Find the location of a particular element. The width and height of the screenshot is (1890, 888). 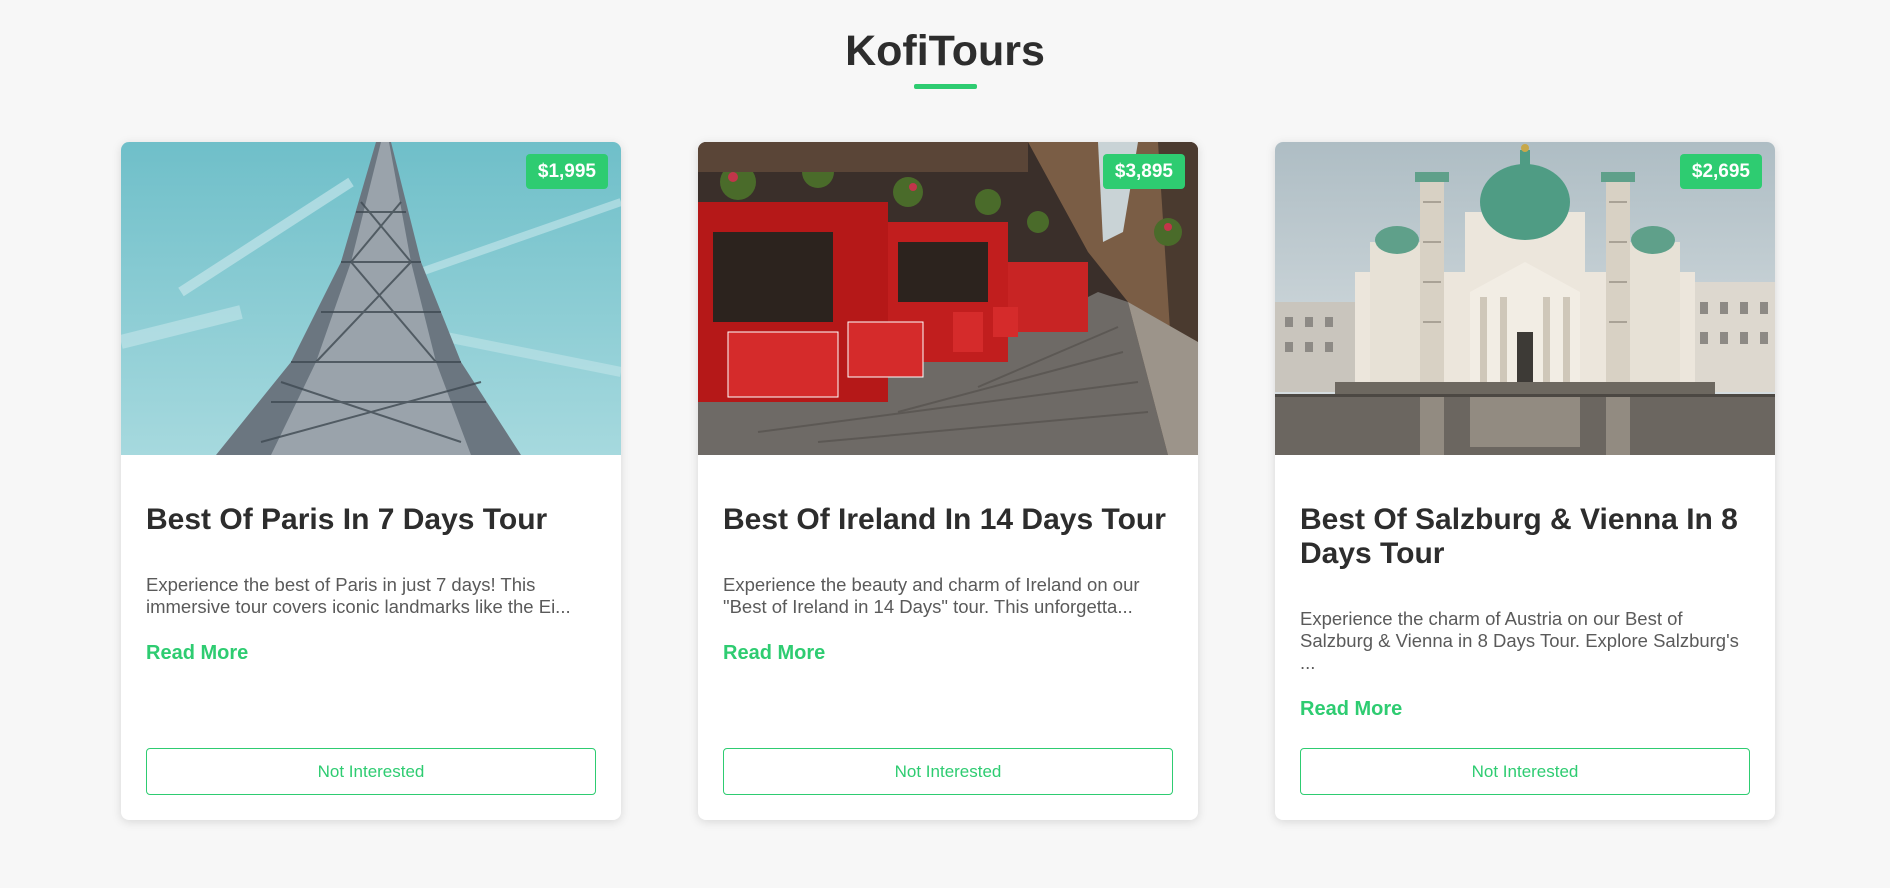

tour-title: Best Of Salzburg & Vienna In 8 Days Tour is located at coordinates (1519, 536).